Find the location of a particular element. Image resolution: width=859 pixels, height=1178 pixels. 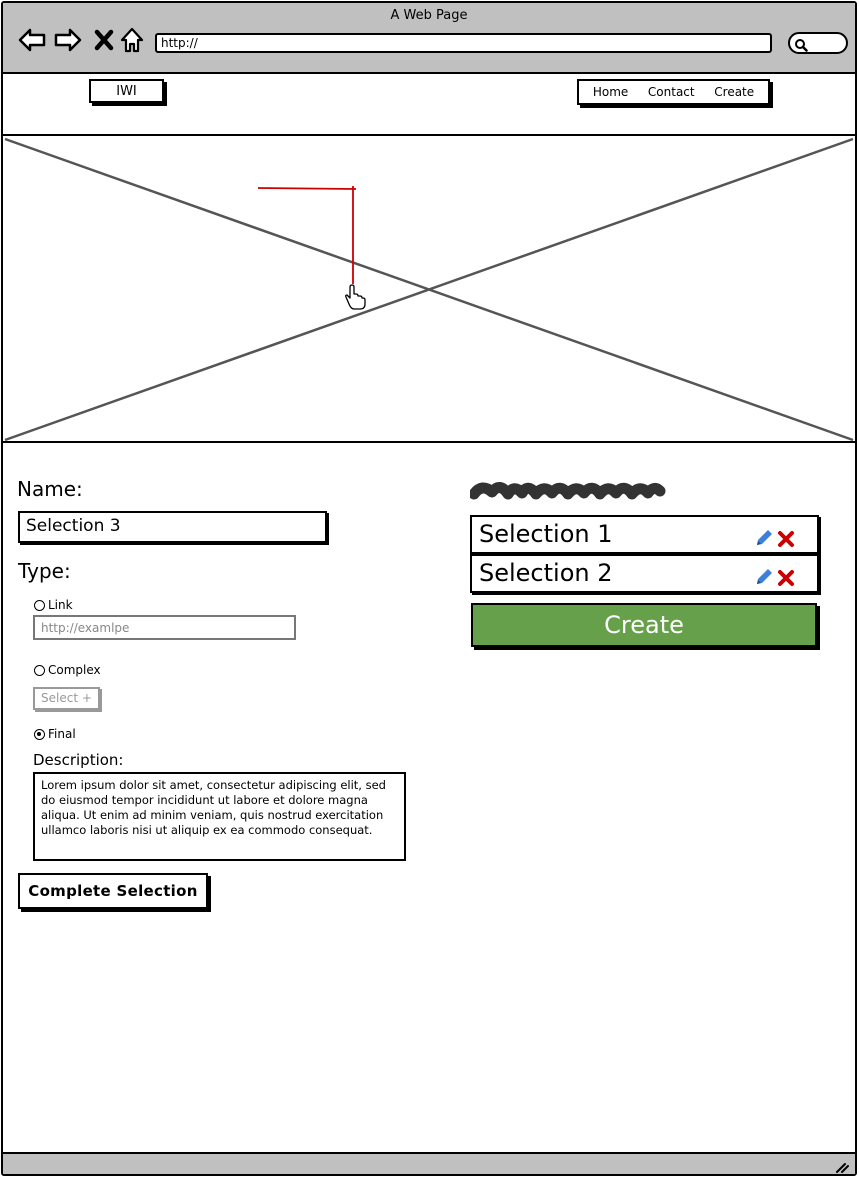

radio-final: Final is located at coordinates (55, 734).